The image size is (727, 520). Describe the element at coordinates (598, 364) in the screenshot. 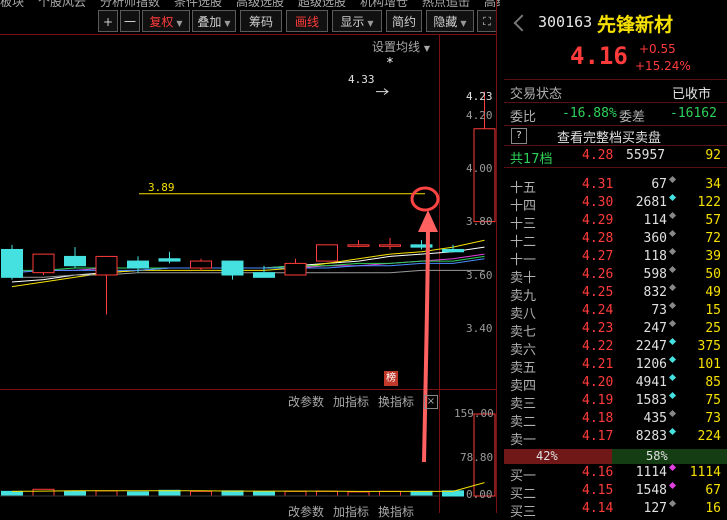

I see `level-price: 4.21` at that location.